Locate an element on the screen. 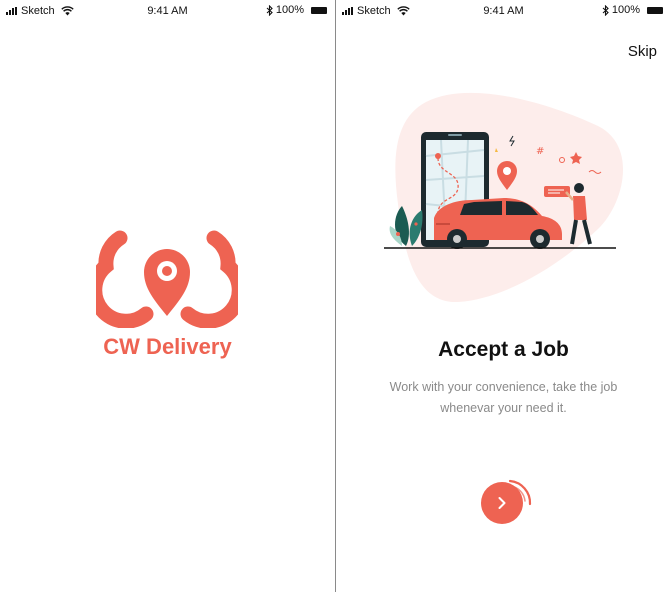 This screenshot has width=671, height=592. next-control is located at coordinates (506, 502).